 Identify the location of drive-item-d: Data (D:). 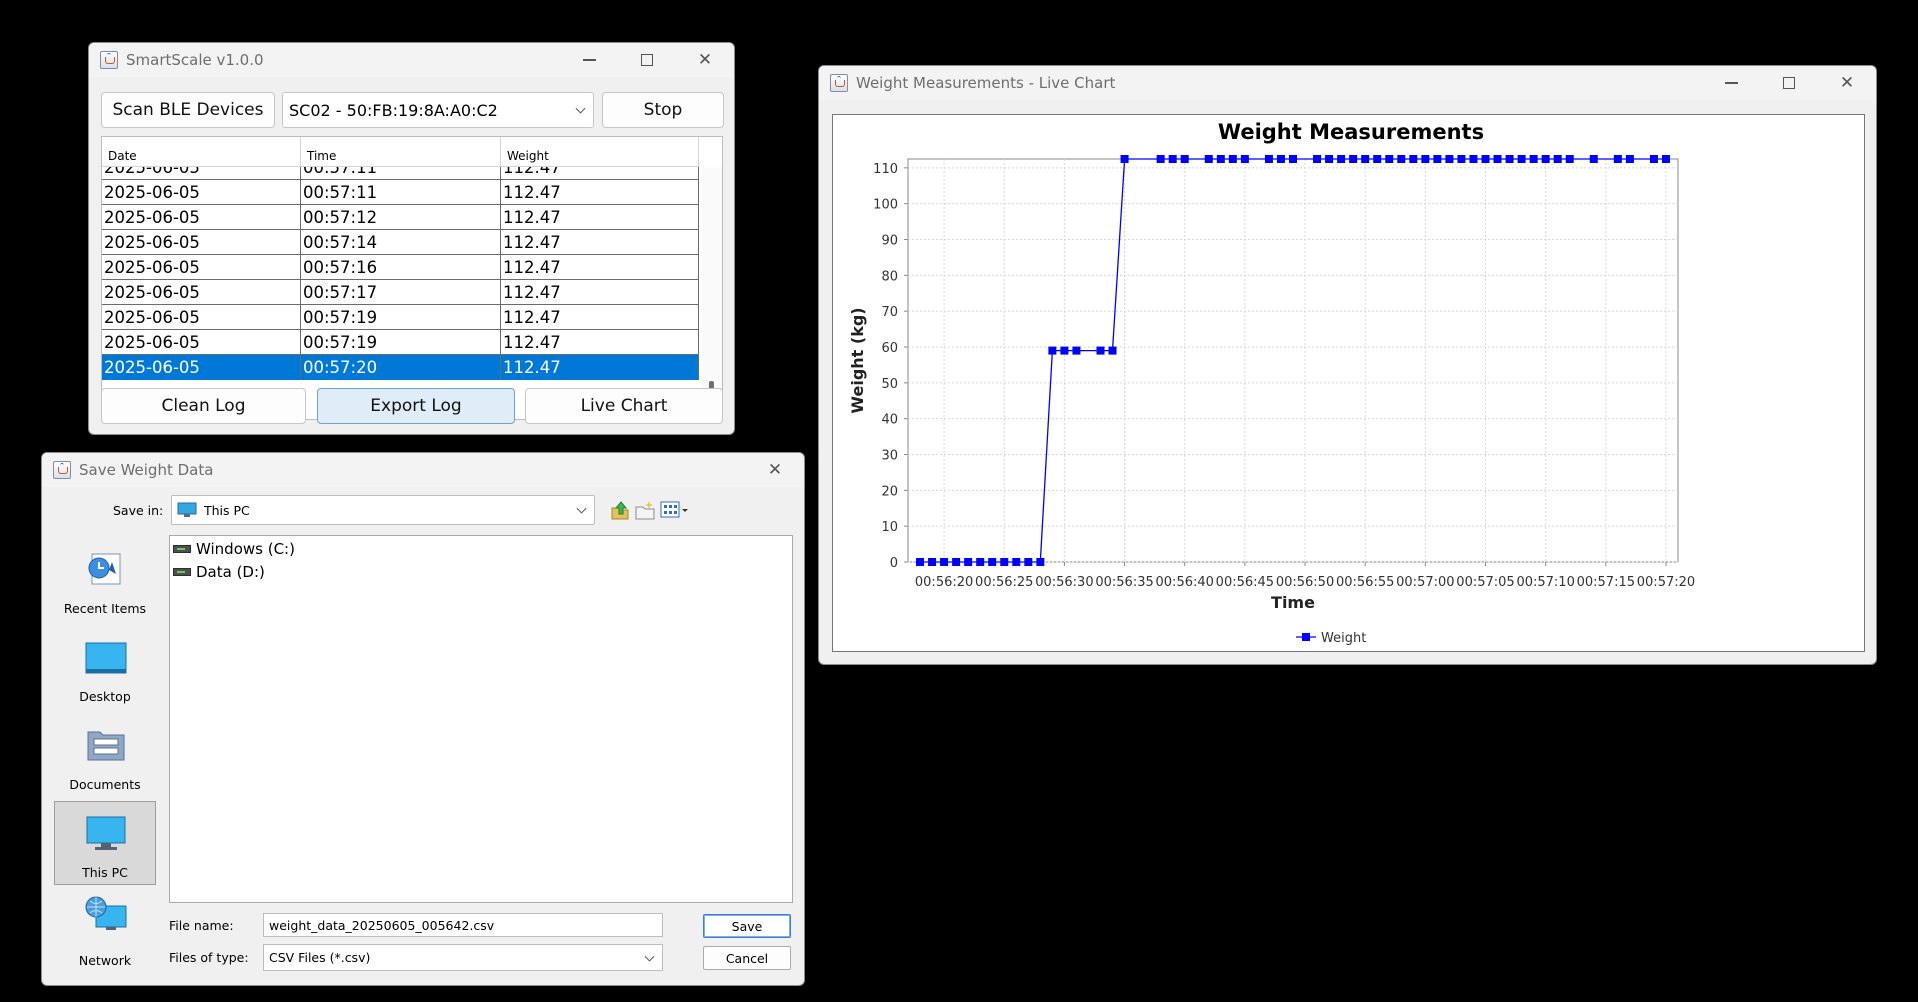
(219, 572).